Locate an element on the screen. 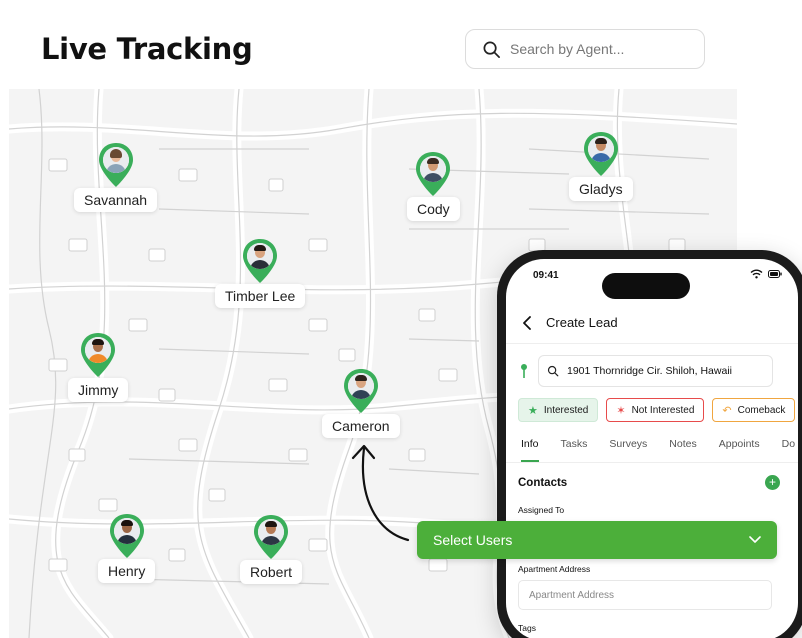 The image size is (802, 638). agent-marker-savannah: Savannah is located at coordinates (116, 177).